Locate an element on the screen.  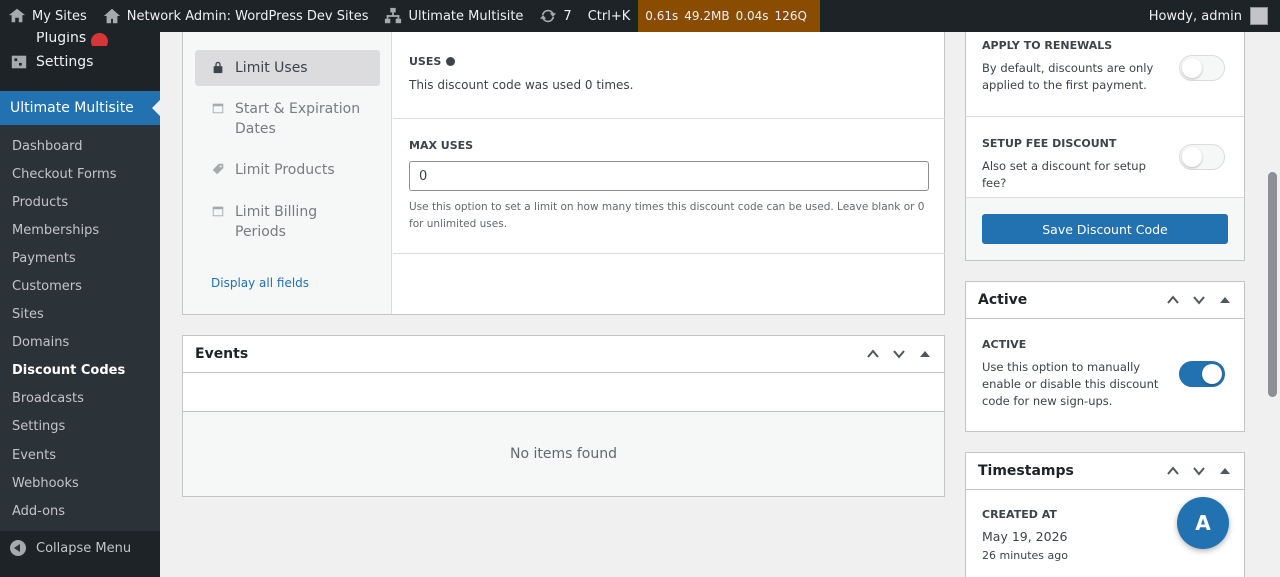
uses-text: This discount code was used 0 times. is located at coordinates (521, 85).